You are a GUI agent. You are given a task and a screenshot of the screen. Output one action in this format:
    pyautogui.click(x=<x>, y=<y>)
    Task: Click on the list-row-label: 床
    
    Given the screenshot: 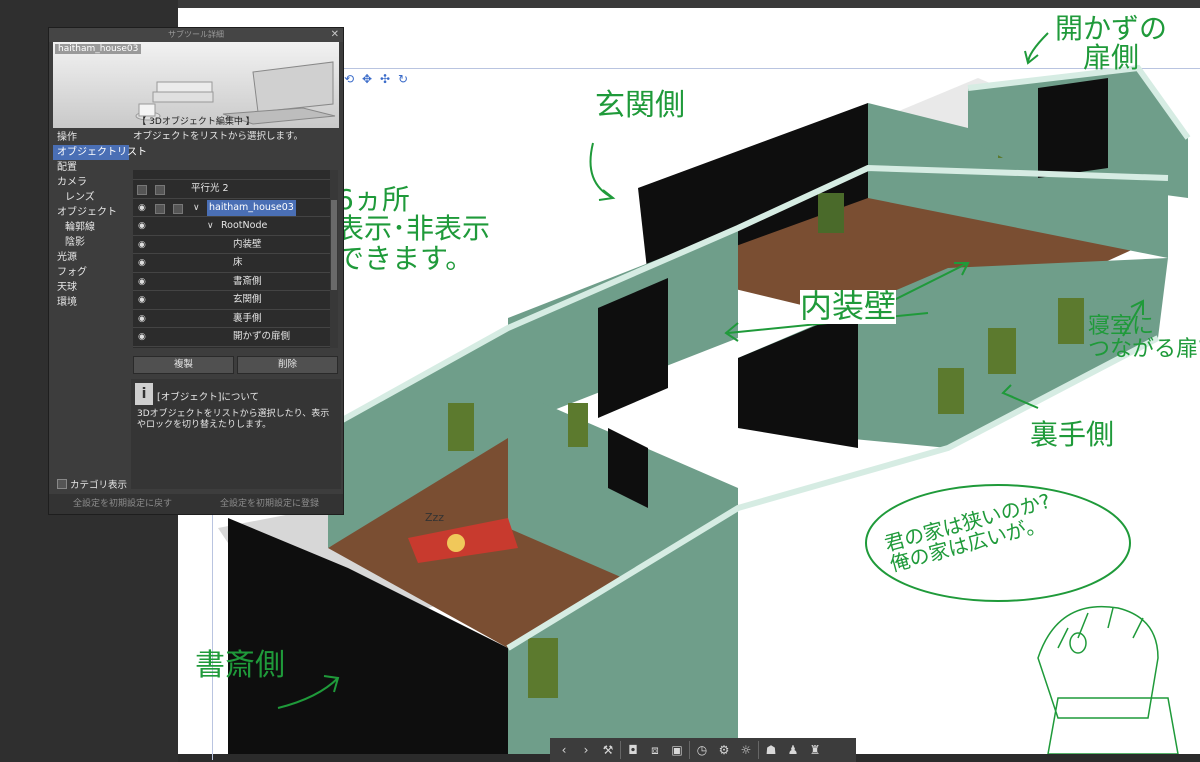 What is the action you would take?
    pyautogui.click(x=238, y=262)
    